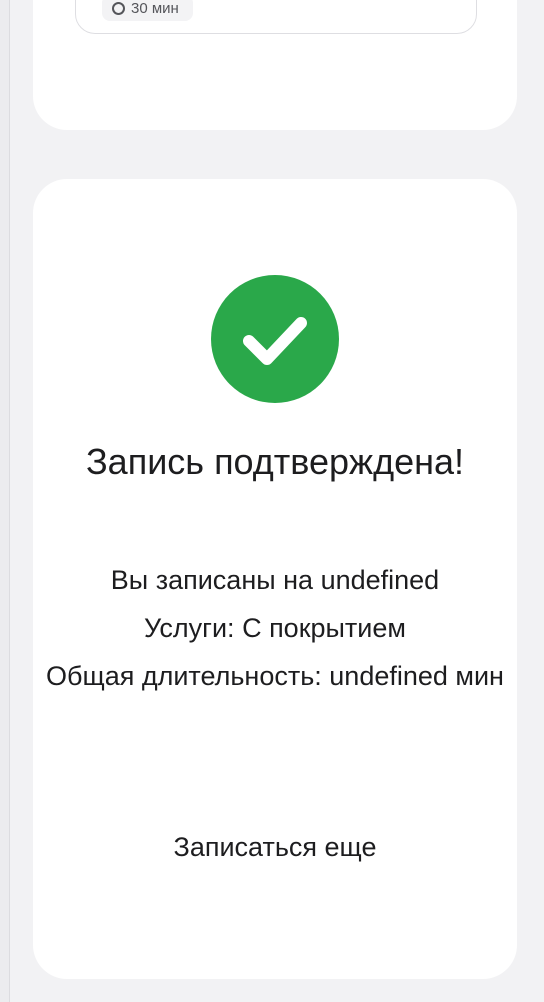 This screenshot has height=1002, width=544. Describe the element at coordinates (275, 847) in the screenshot. I see `book-again-button: Записаться еще` at that location.